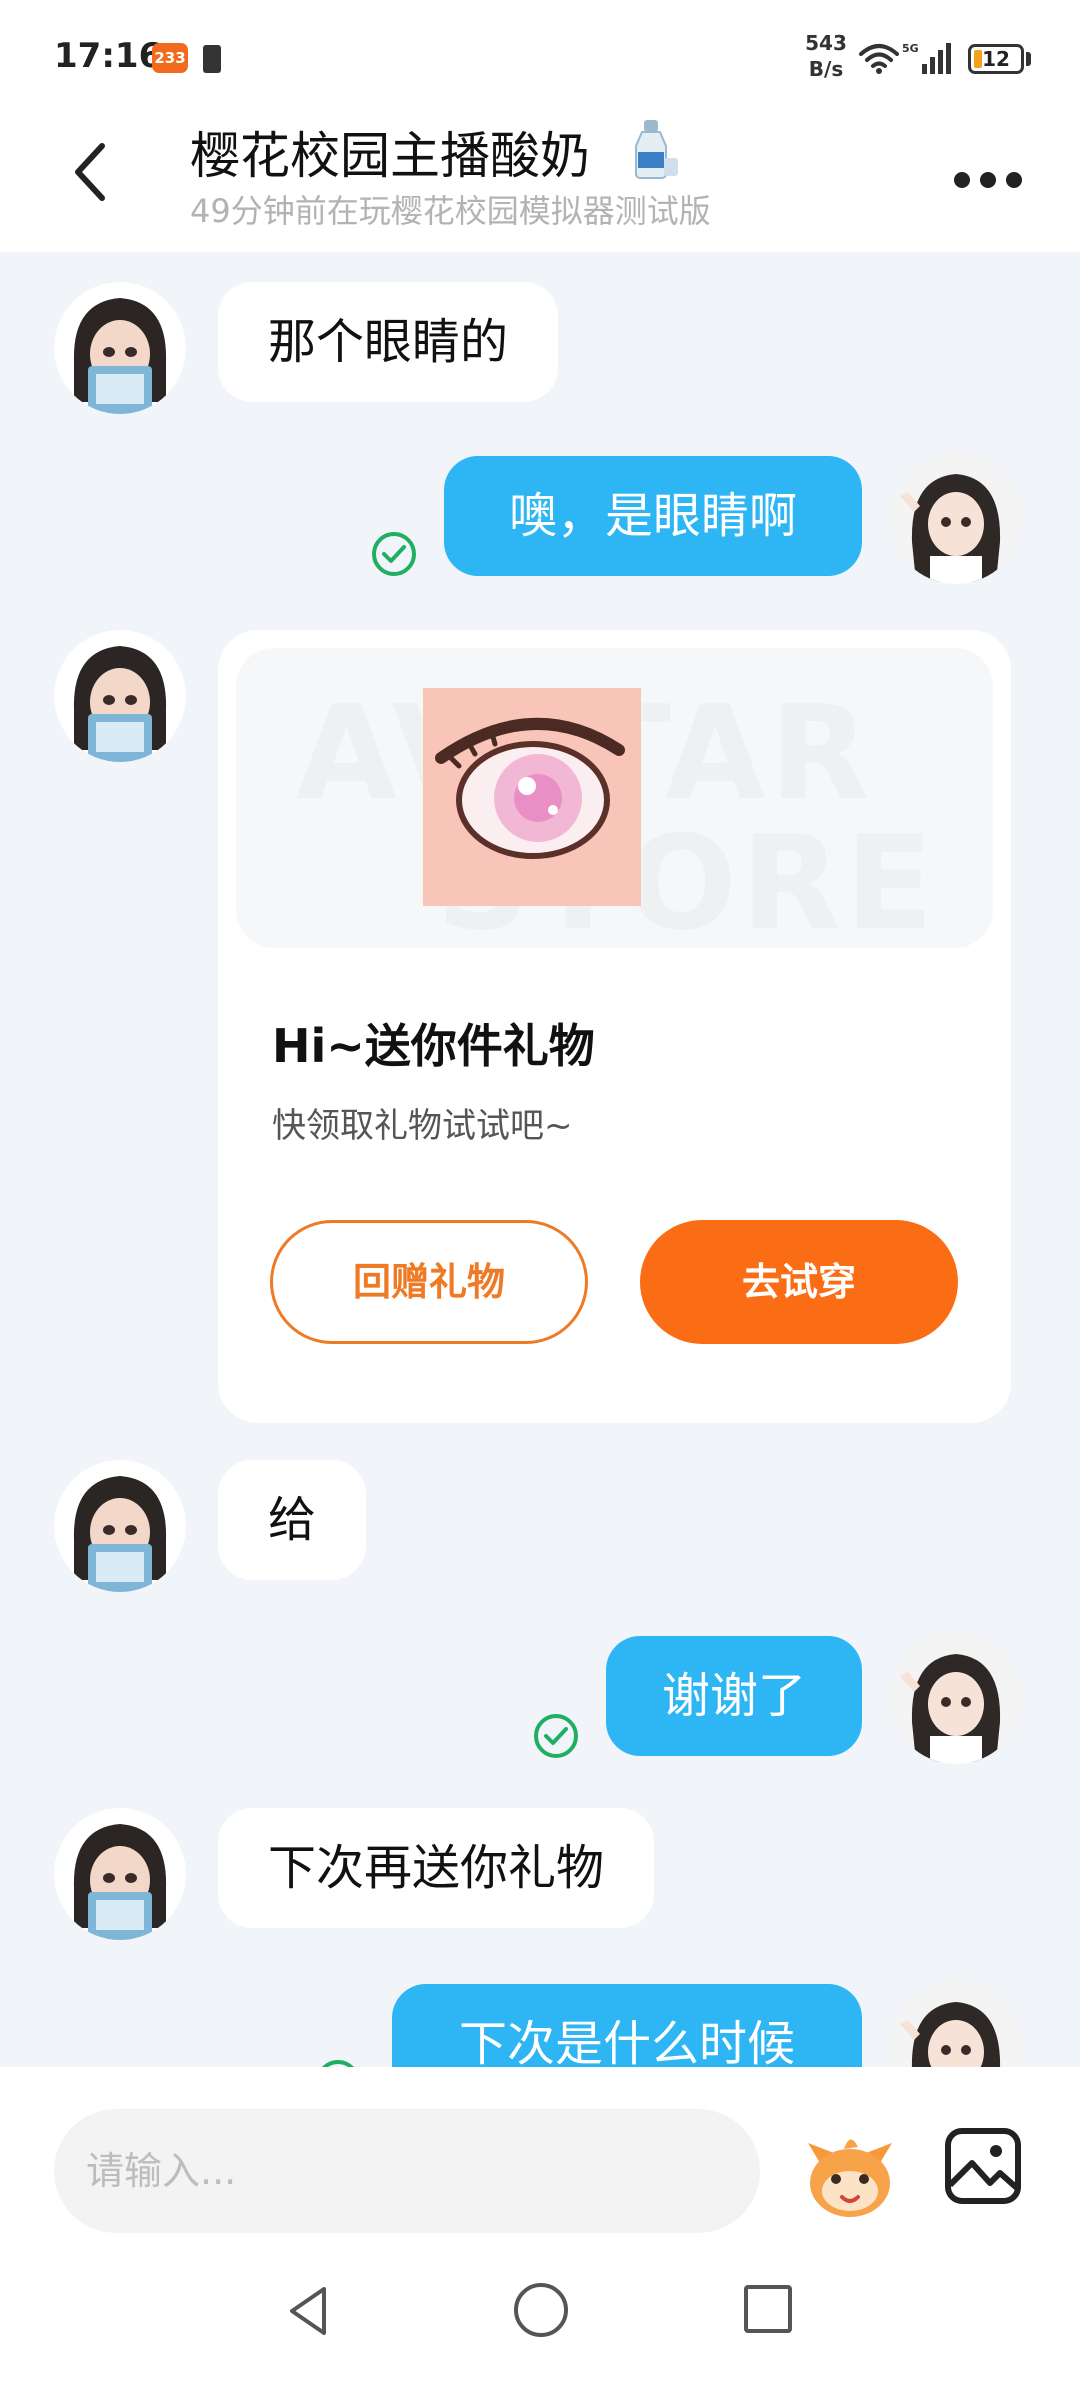  What do you see at coordinates (108, 56) in the screenshot?
I see `status-time: 17:16` at bounding box center [108, 56].